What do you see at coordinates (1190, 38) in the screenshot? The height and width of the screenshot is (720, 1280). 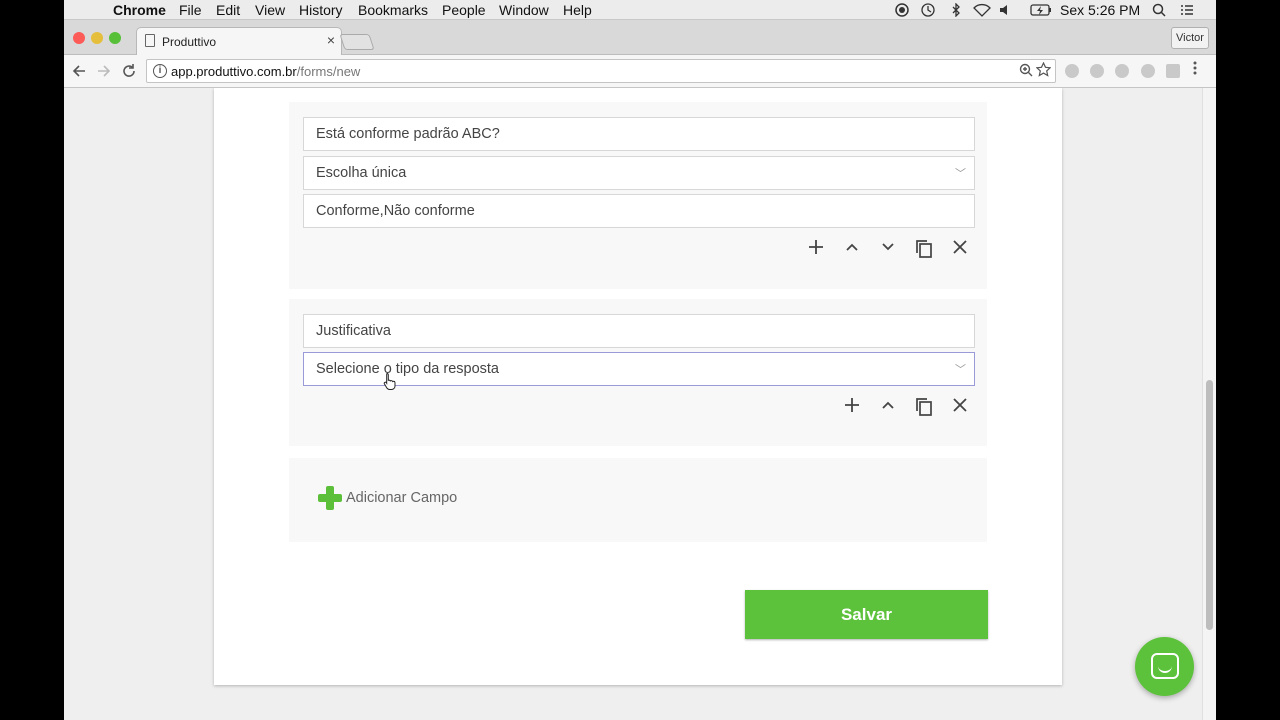 I see `profile-button: Victor` at bounding box center [1190, 38].